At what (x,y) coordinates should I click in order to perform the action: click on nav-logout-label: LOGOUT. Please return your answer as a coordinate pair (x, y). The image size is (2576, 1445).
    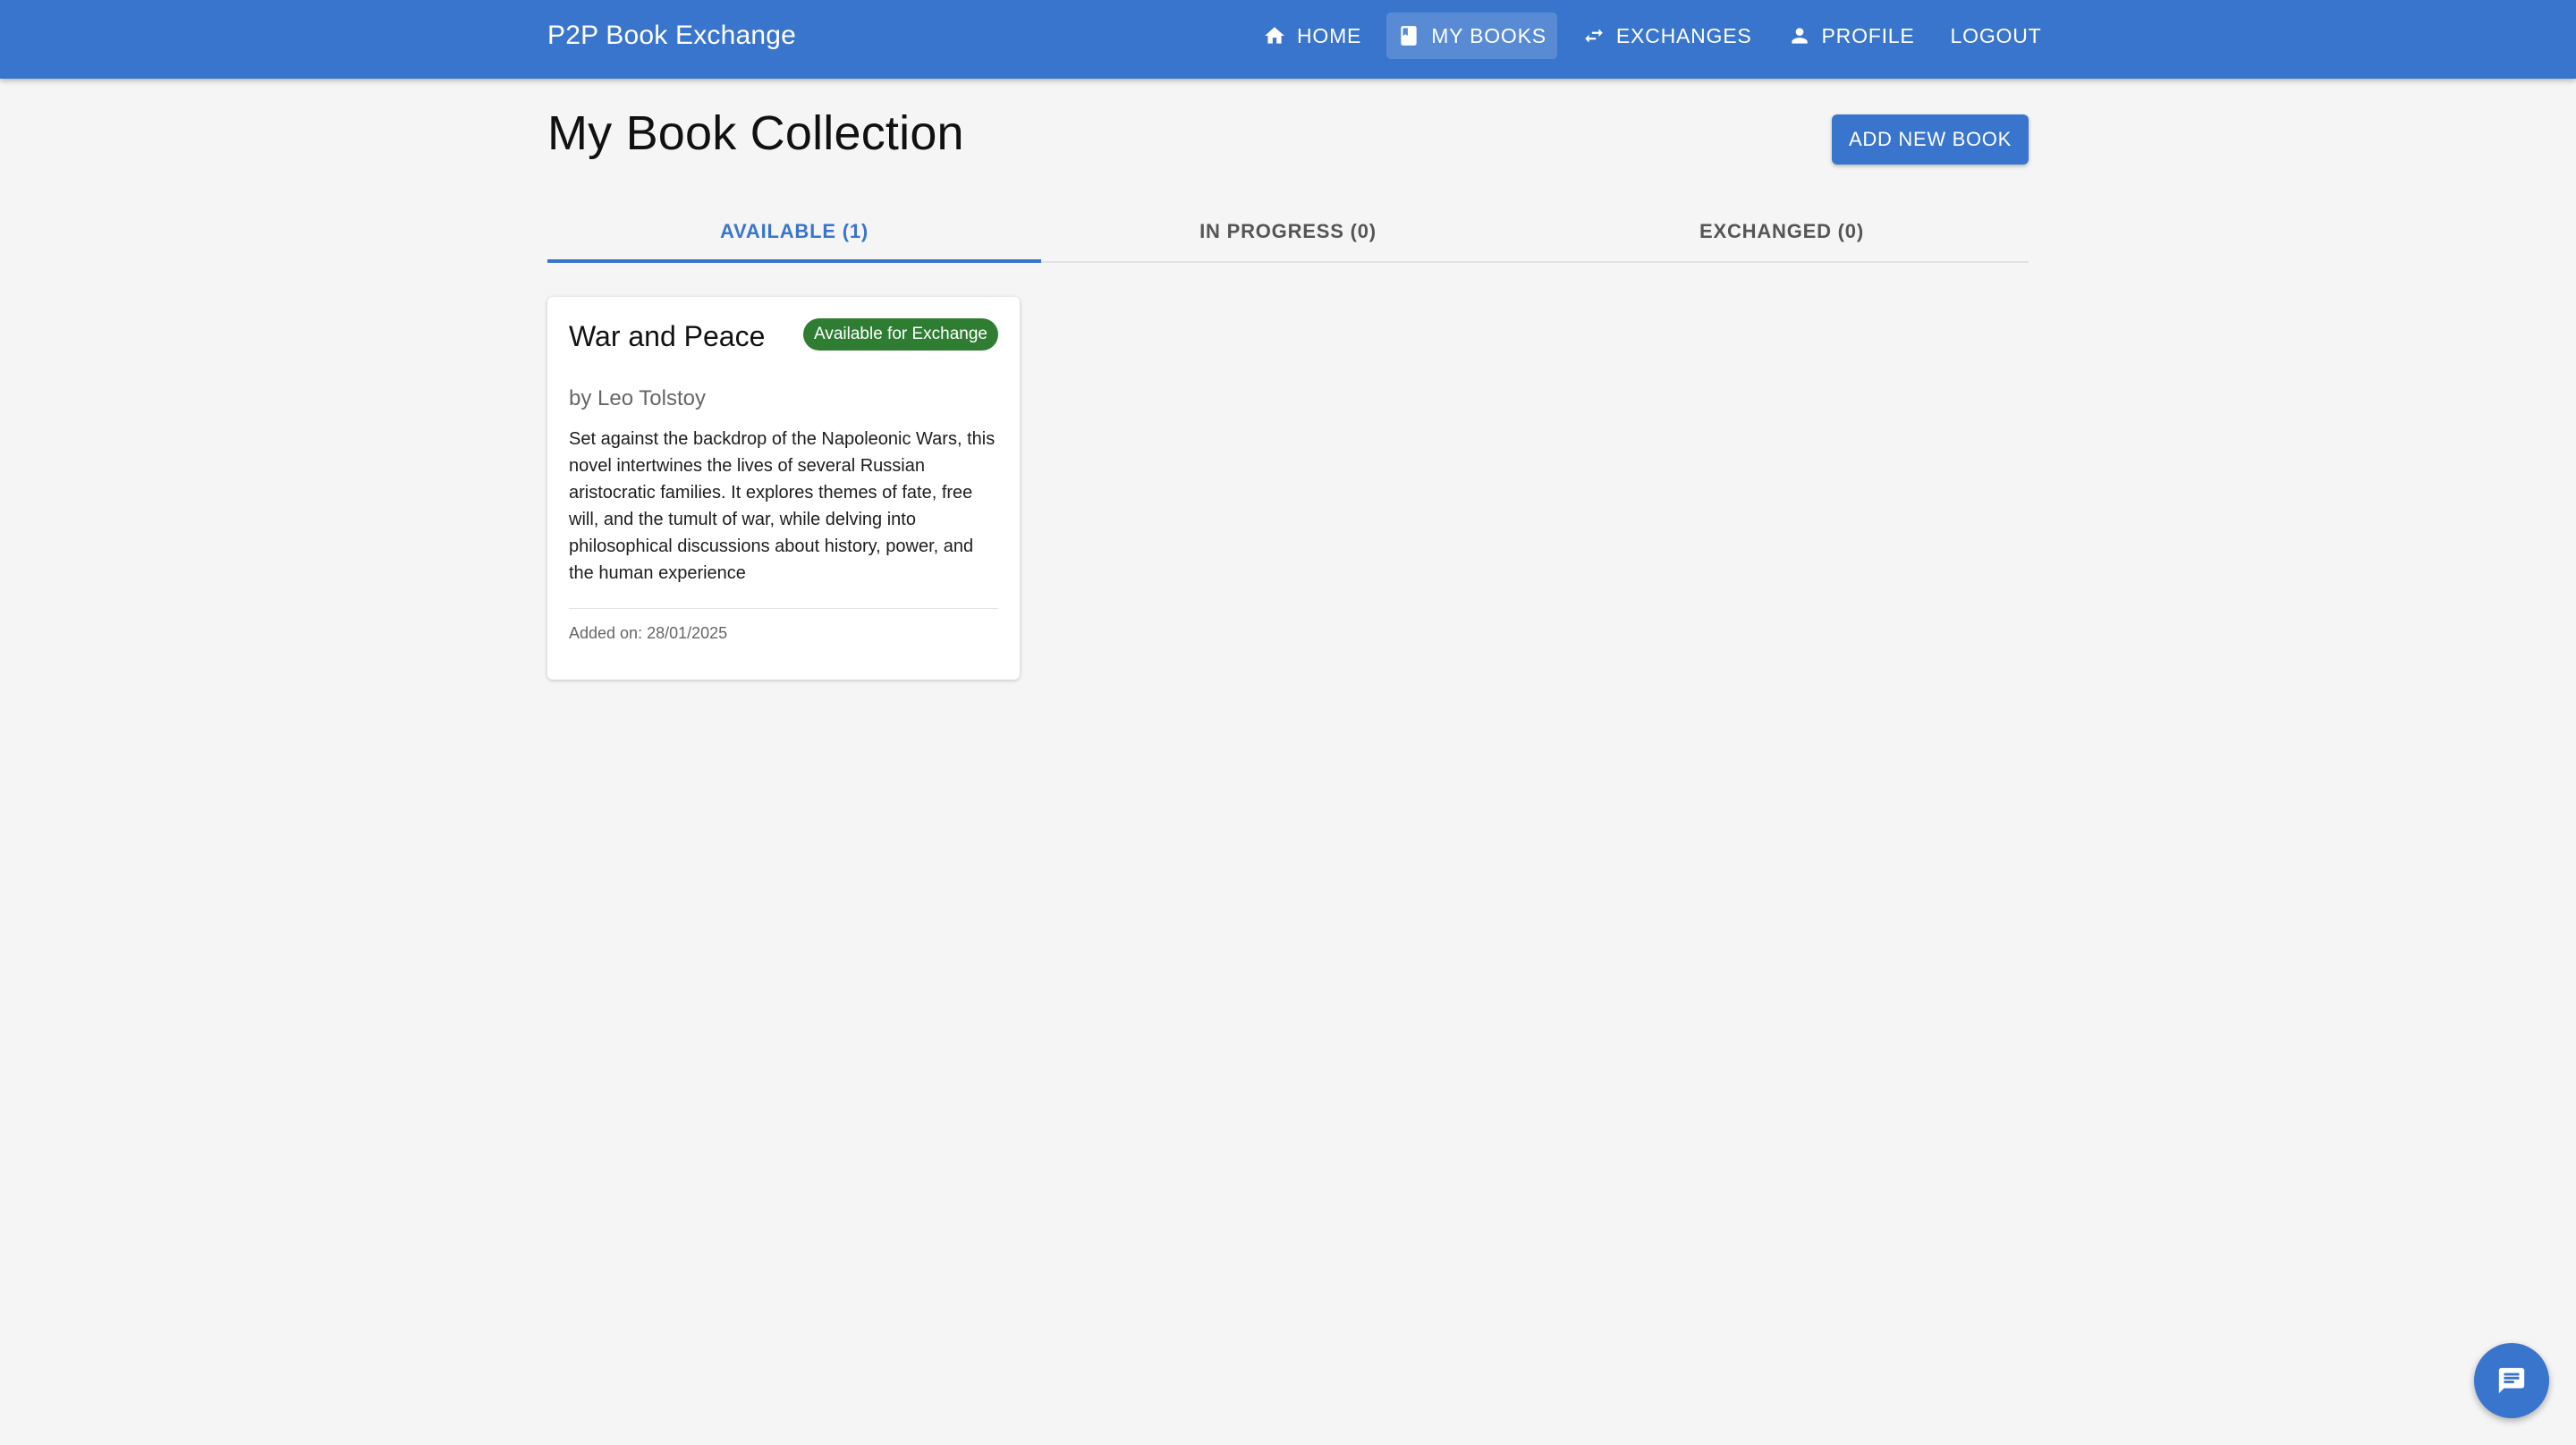
    Looking at the image, I should click on (1996, 35).